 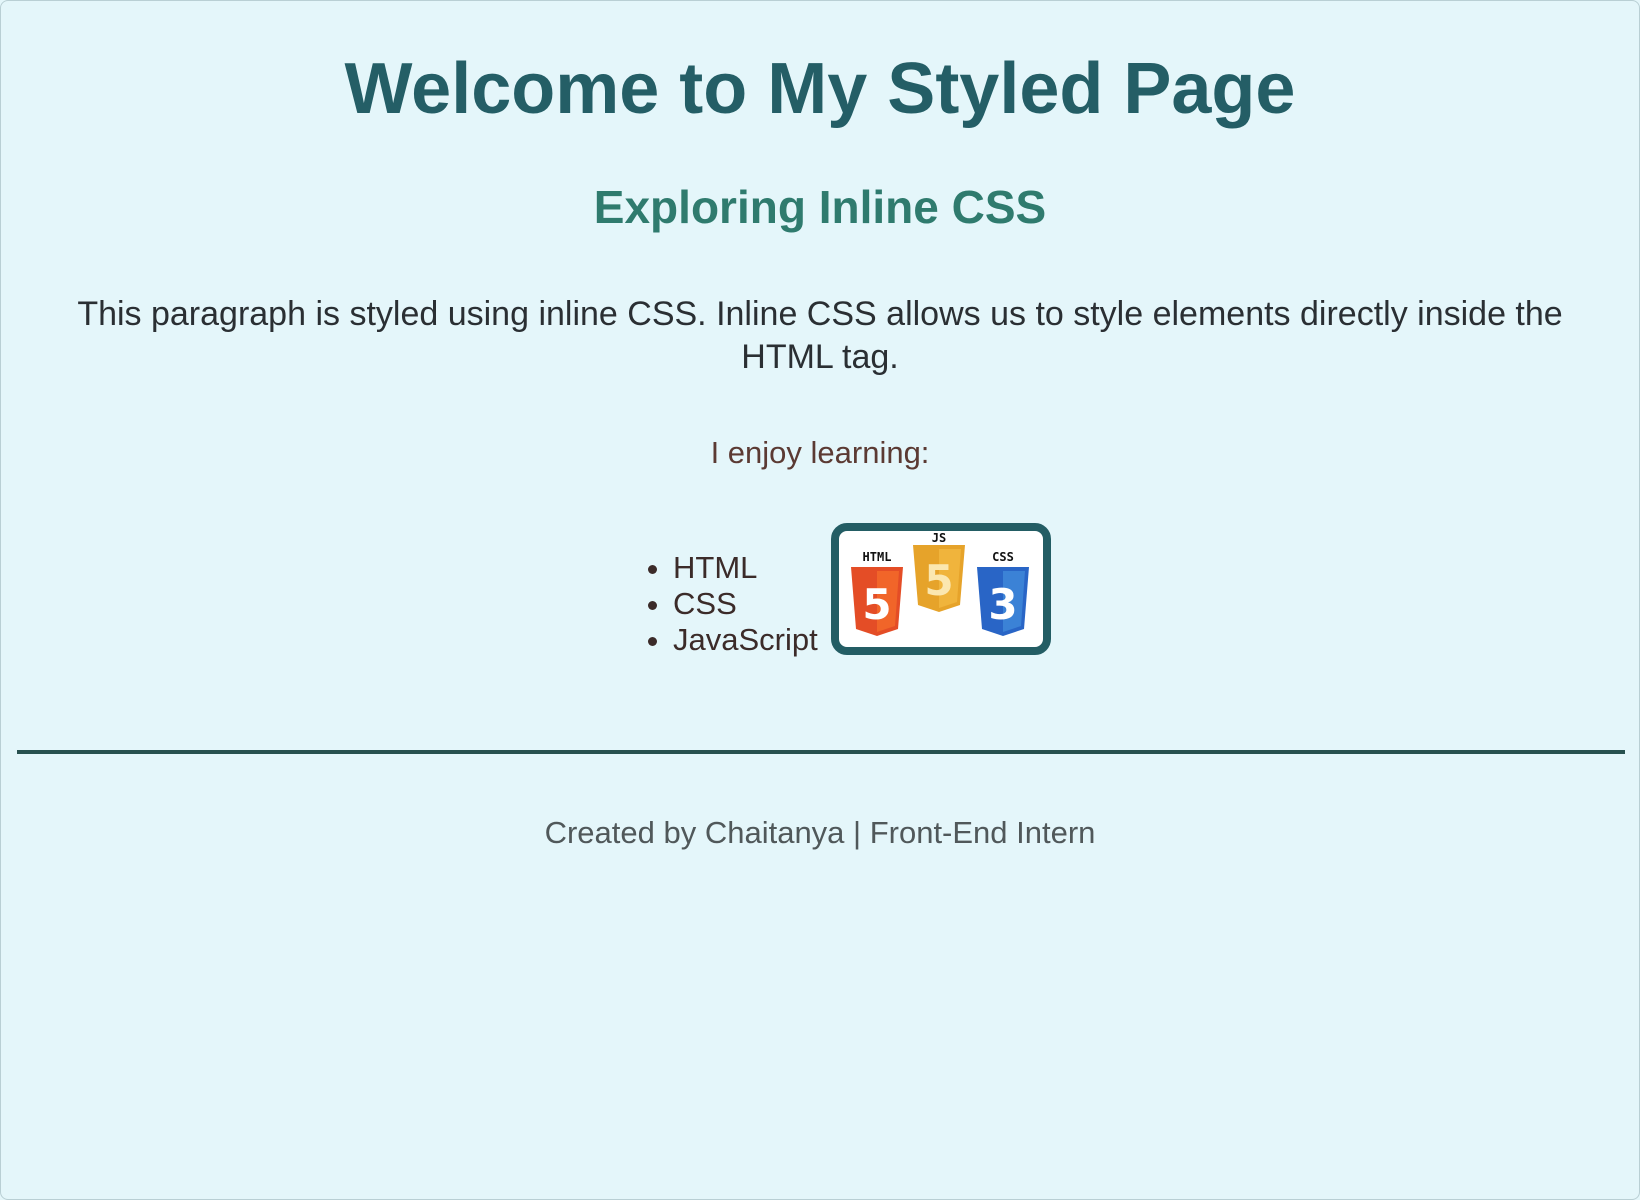 I want to click on js-number: 5, so click(x=938, y=580).